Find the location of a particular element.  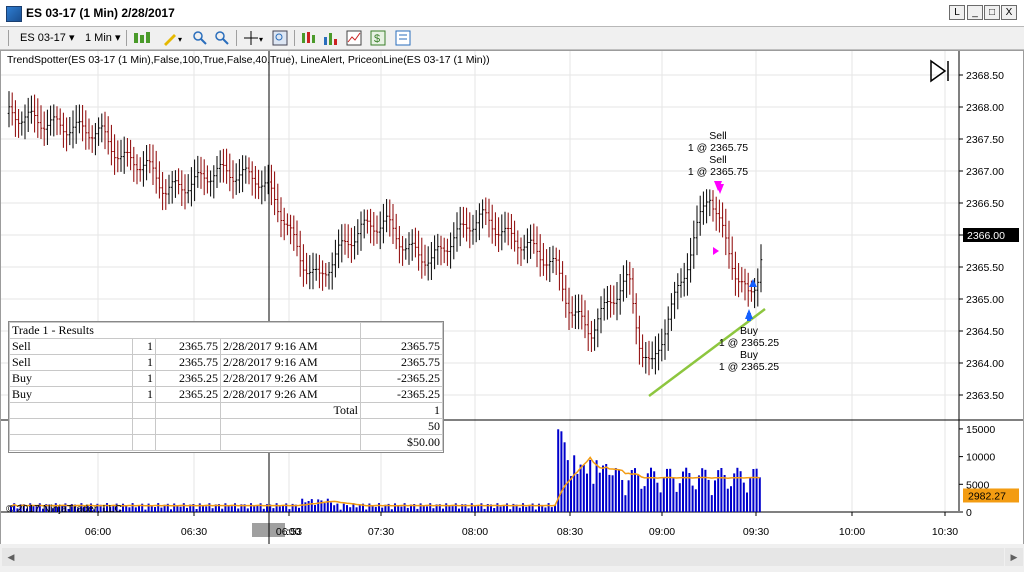

bar-type-button is located at coordinates (141, 38).